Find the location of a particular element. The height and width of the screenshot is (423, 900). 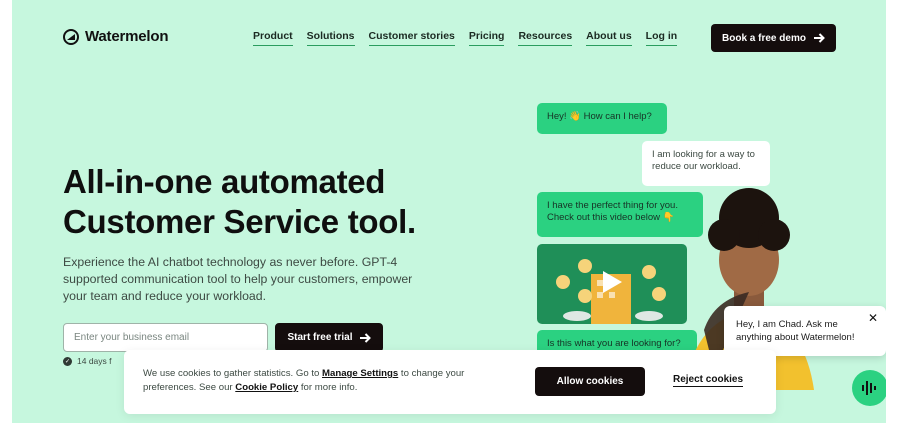

chat-launcher-button is located at coordinates (869, 388).